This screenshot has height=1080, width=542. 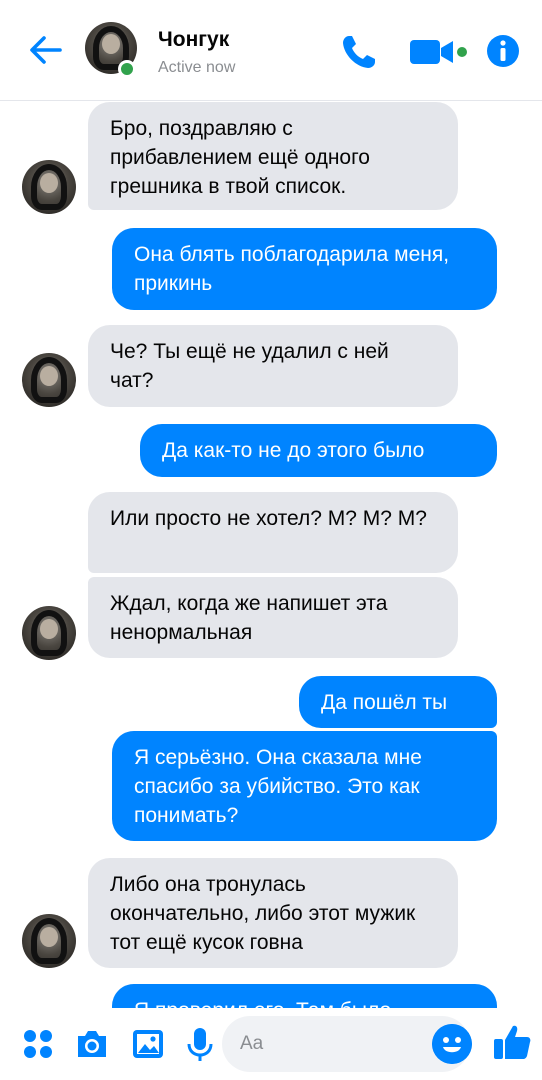 What do you see at coordinates (38, 1044) in the screenshot?
I see `apps-icon` at bounding box center [38, 1044].